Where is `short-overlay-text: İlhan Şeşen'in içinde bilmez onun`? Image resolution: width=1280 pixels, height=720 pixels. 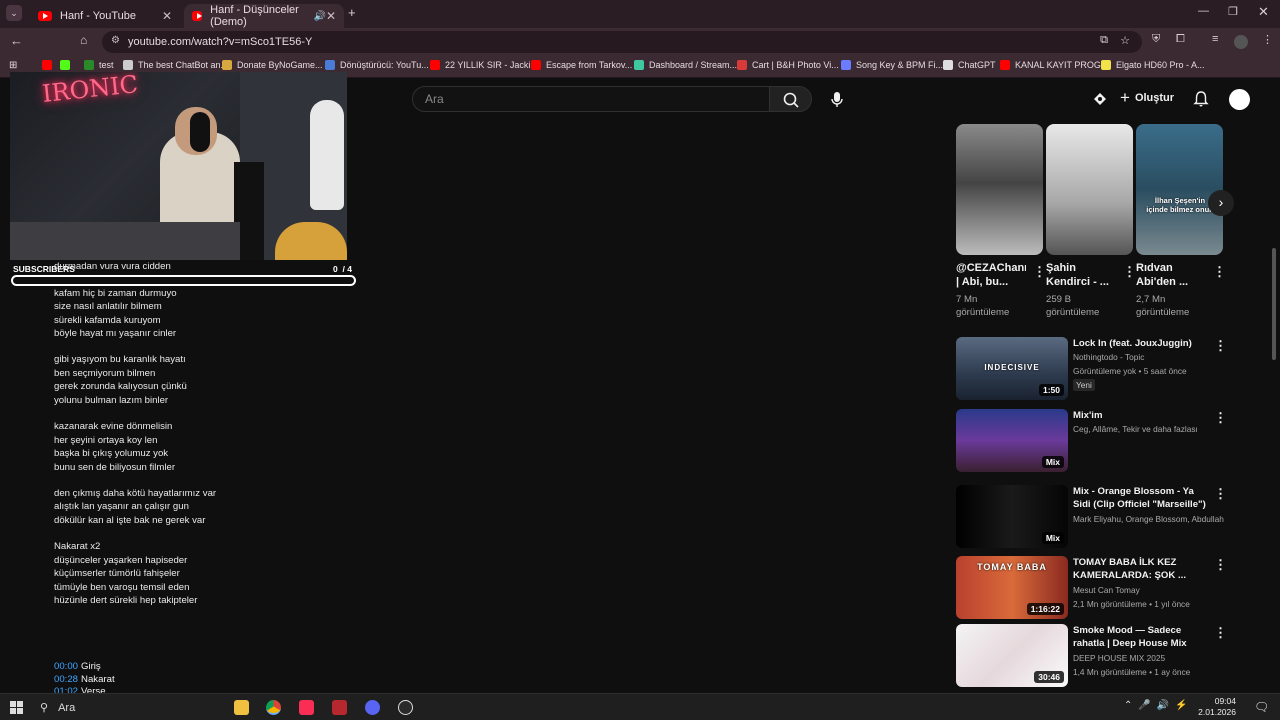 short-overlay-text: İlhan Şeşen'in içinde bilmez onun is located at coordinates (1180, 205).